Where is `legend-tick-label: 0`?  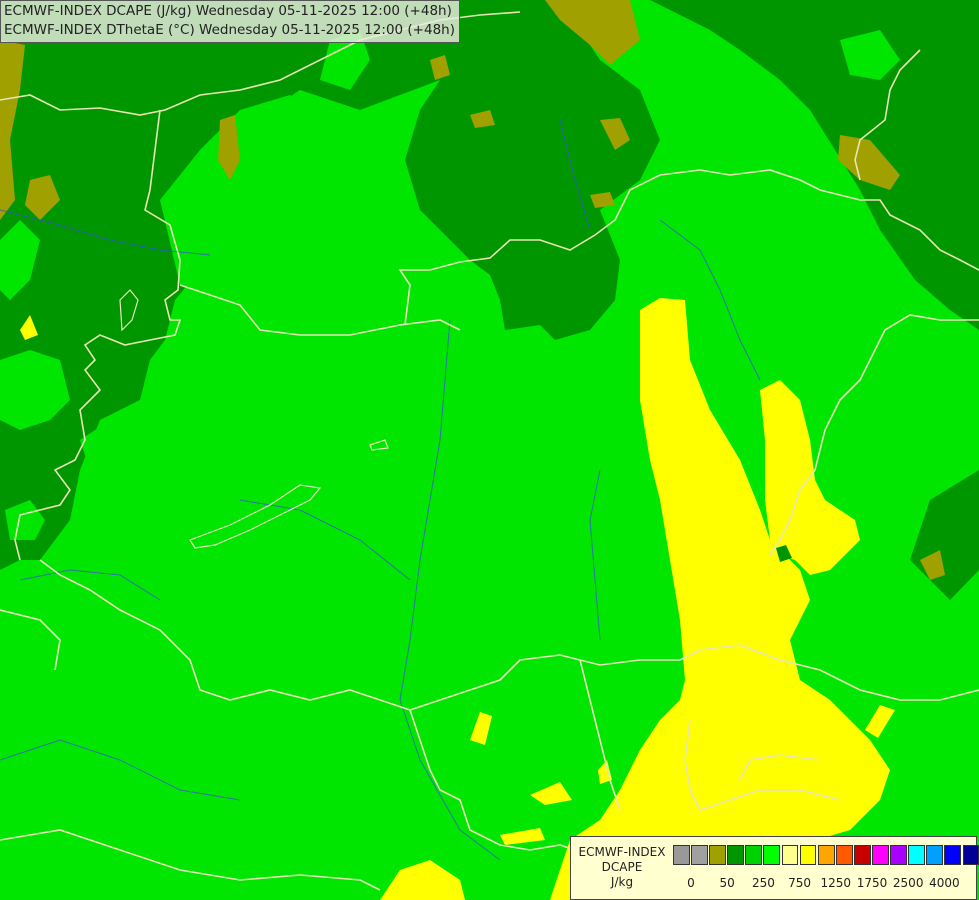
legend-tick-label: 0 is located at coordinates (691, 883).